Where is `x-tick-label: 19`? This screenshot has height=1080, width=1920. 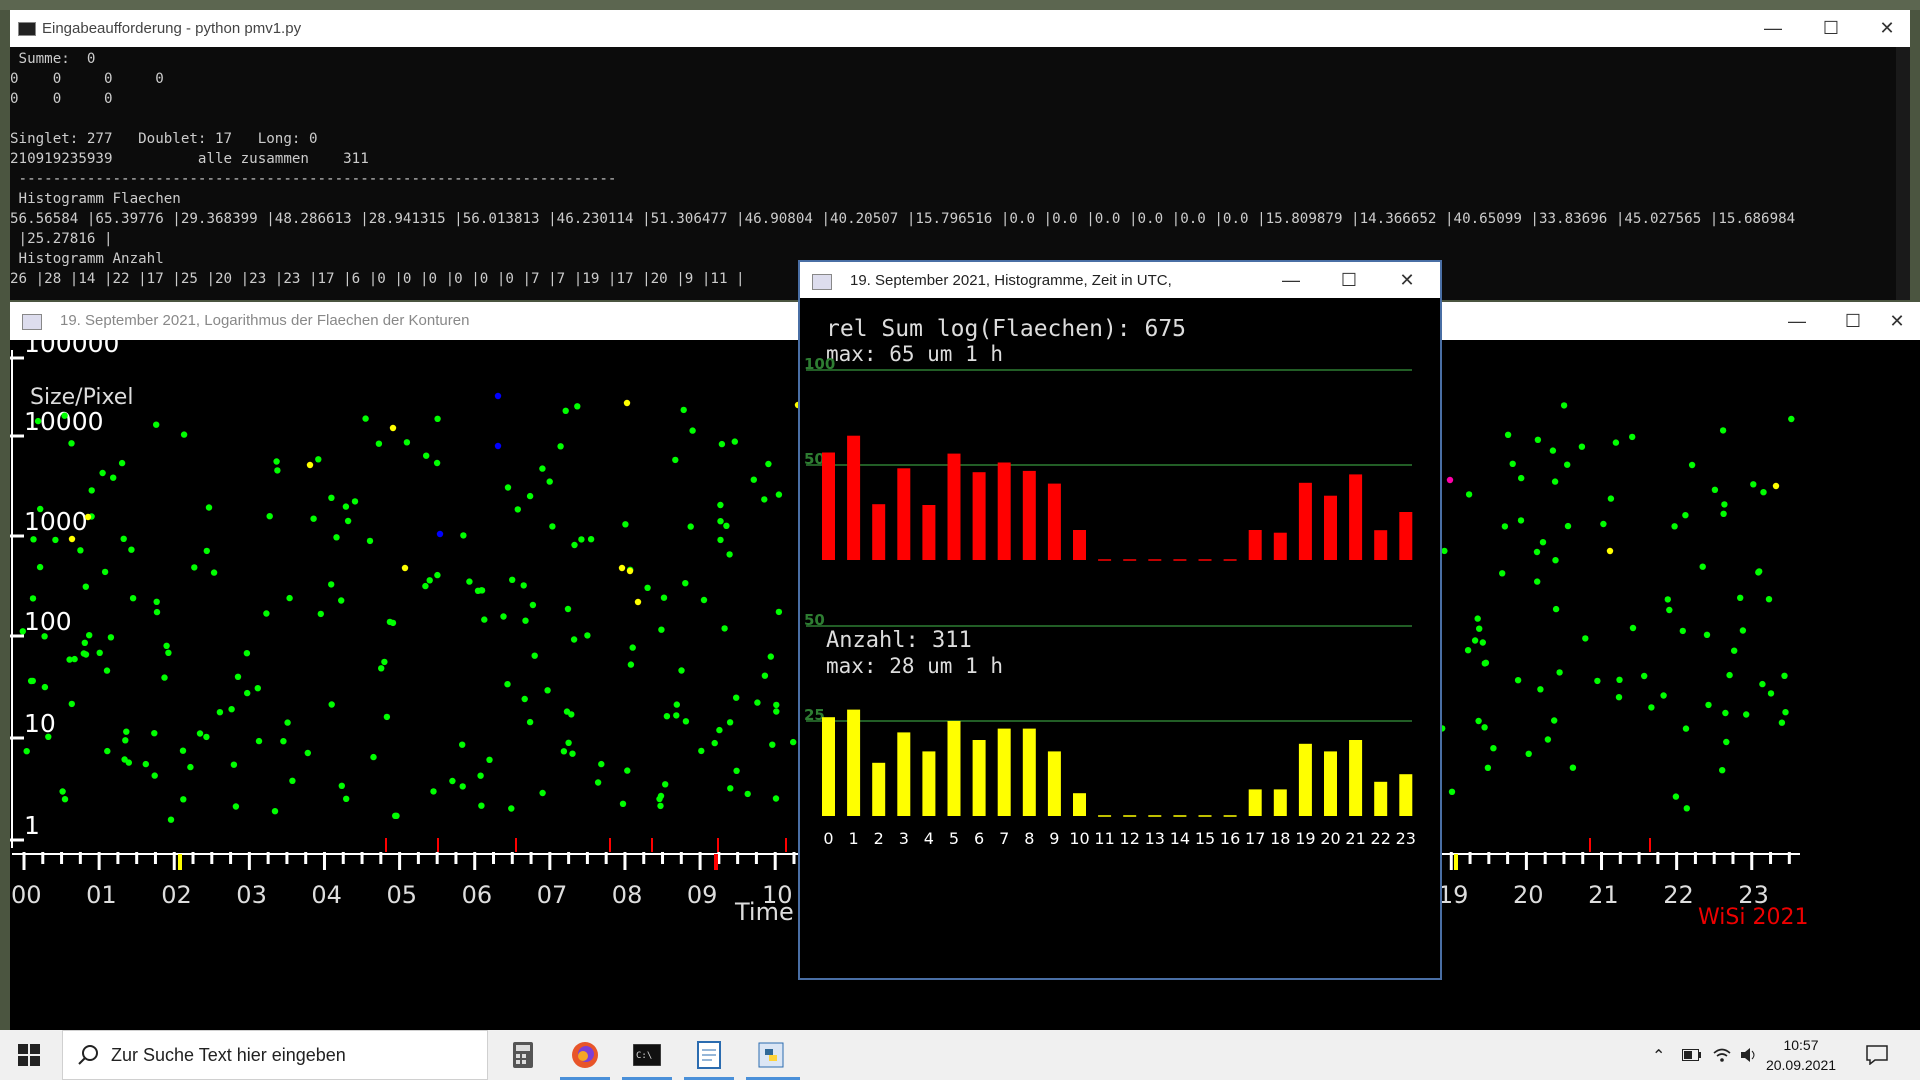 x-tick-label: 19 is located at coordinates (1453, 895).